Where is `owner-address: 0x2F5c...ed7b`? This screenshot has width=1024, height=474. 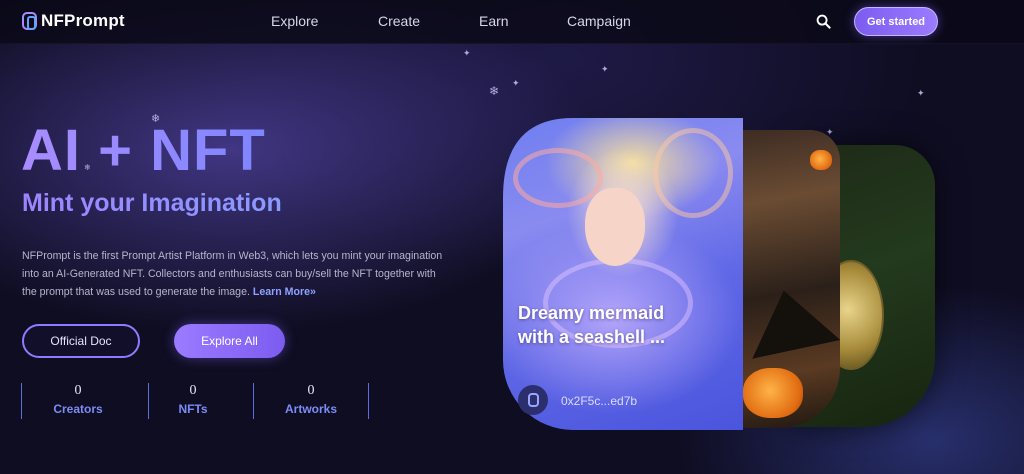 owner-address: 0x2F5c...ed7b is located at coordinates (599, 401).